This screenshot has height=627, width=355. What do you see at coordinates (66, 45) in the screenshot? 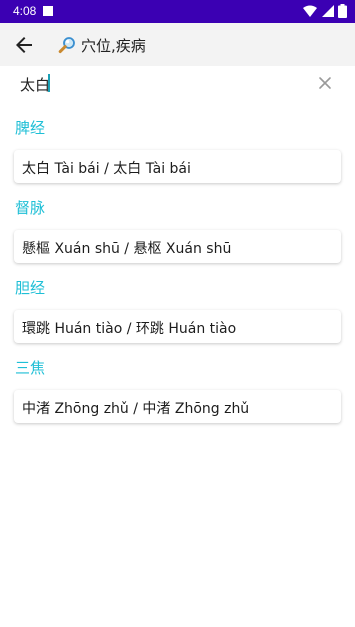
I see `magnifier-icon` at bounding box center [66, 45].